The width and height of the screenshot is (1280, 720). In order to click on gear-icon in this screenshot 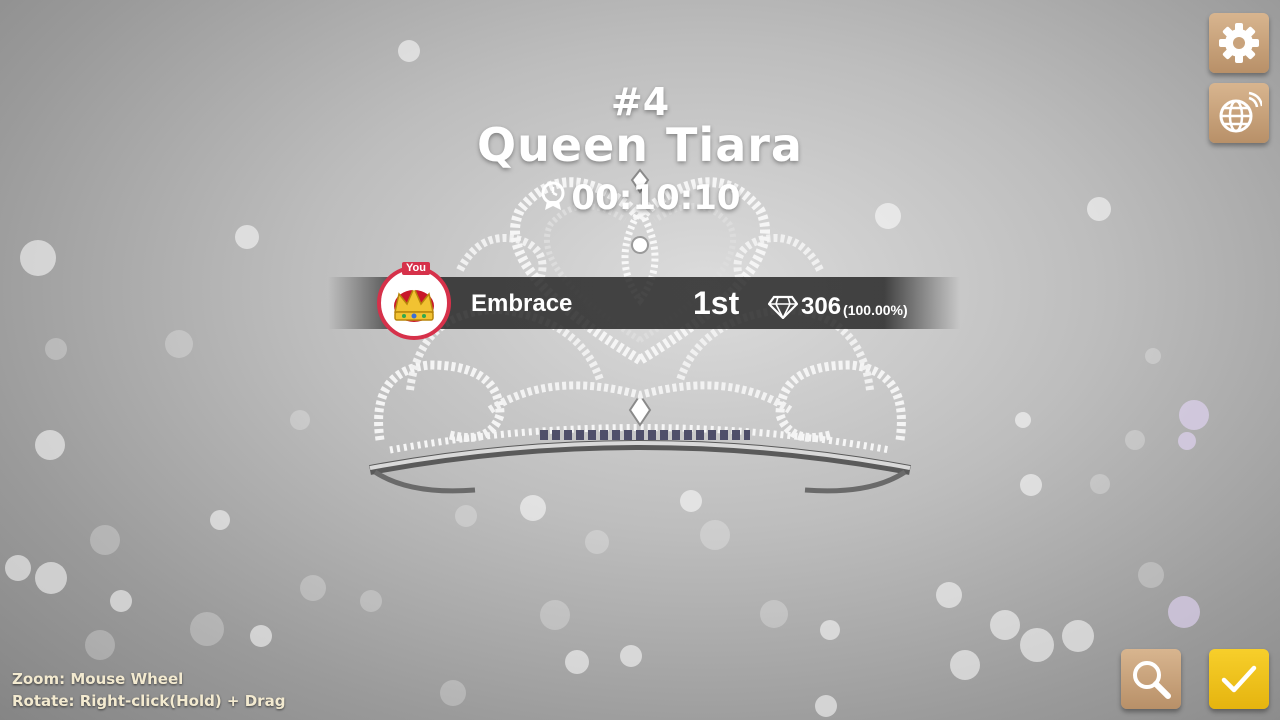, I will do `click(1239, 43)`.